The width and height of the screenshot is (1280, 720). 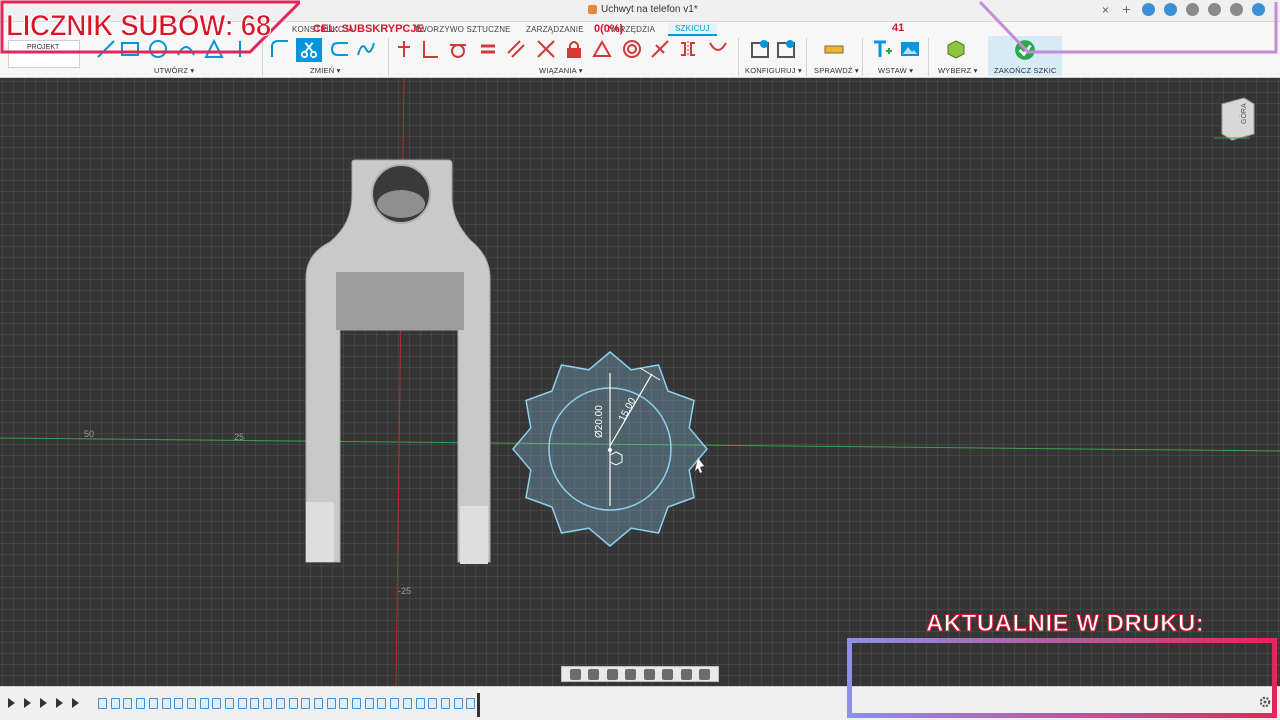 I want to click on constraints-group-label: WIĄZANIA ▾, so click(x=561, y=70).